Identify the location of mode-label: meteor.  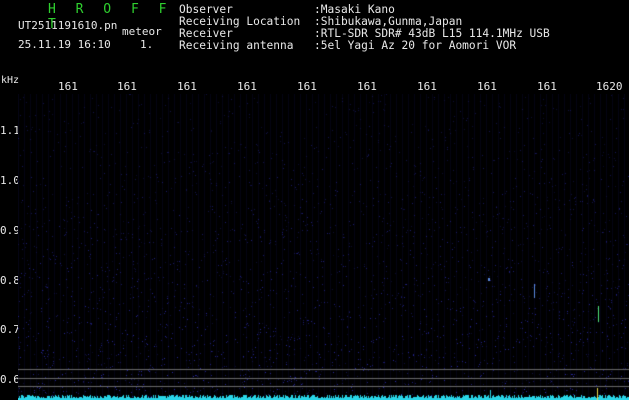
(142, 31).